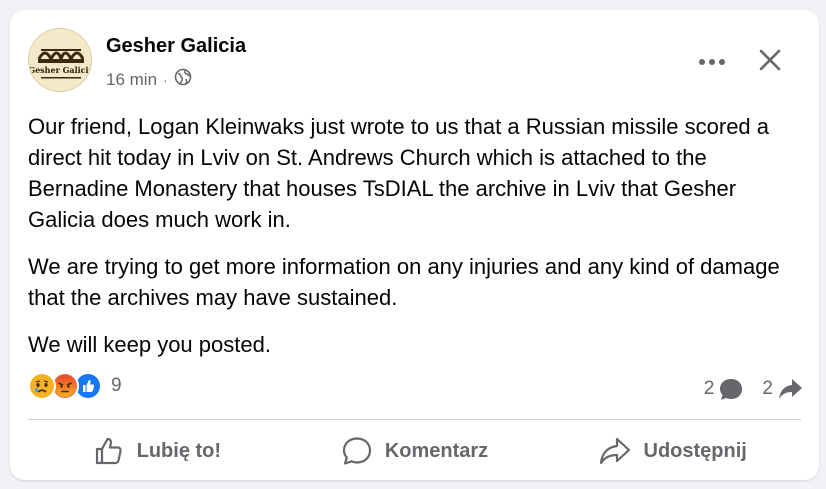 The height and width of the screenshot is (489, 826). I want to click on comment-button: Komentarz, so click(415, 451).